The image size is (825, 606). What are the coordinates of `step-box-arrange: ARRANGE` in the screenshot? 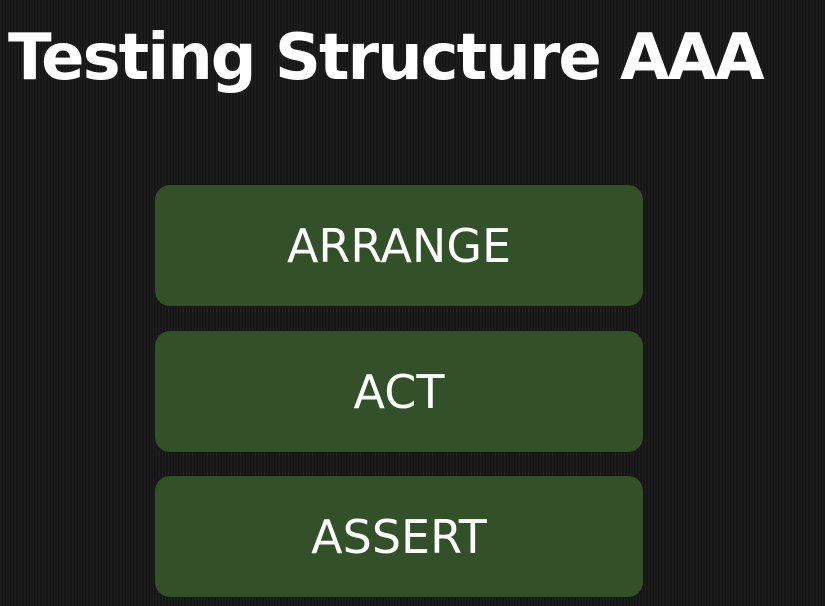 It's located at (399, 245).